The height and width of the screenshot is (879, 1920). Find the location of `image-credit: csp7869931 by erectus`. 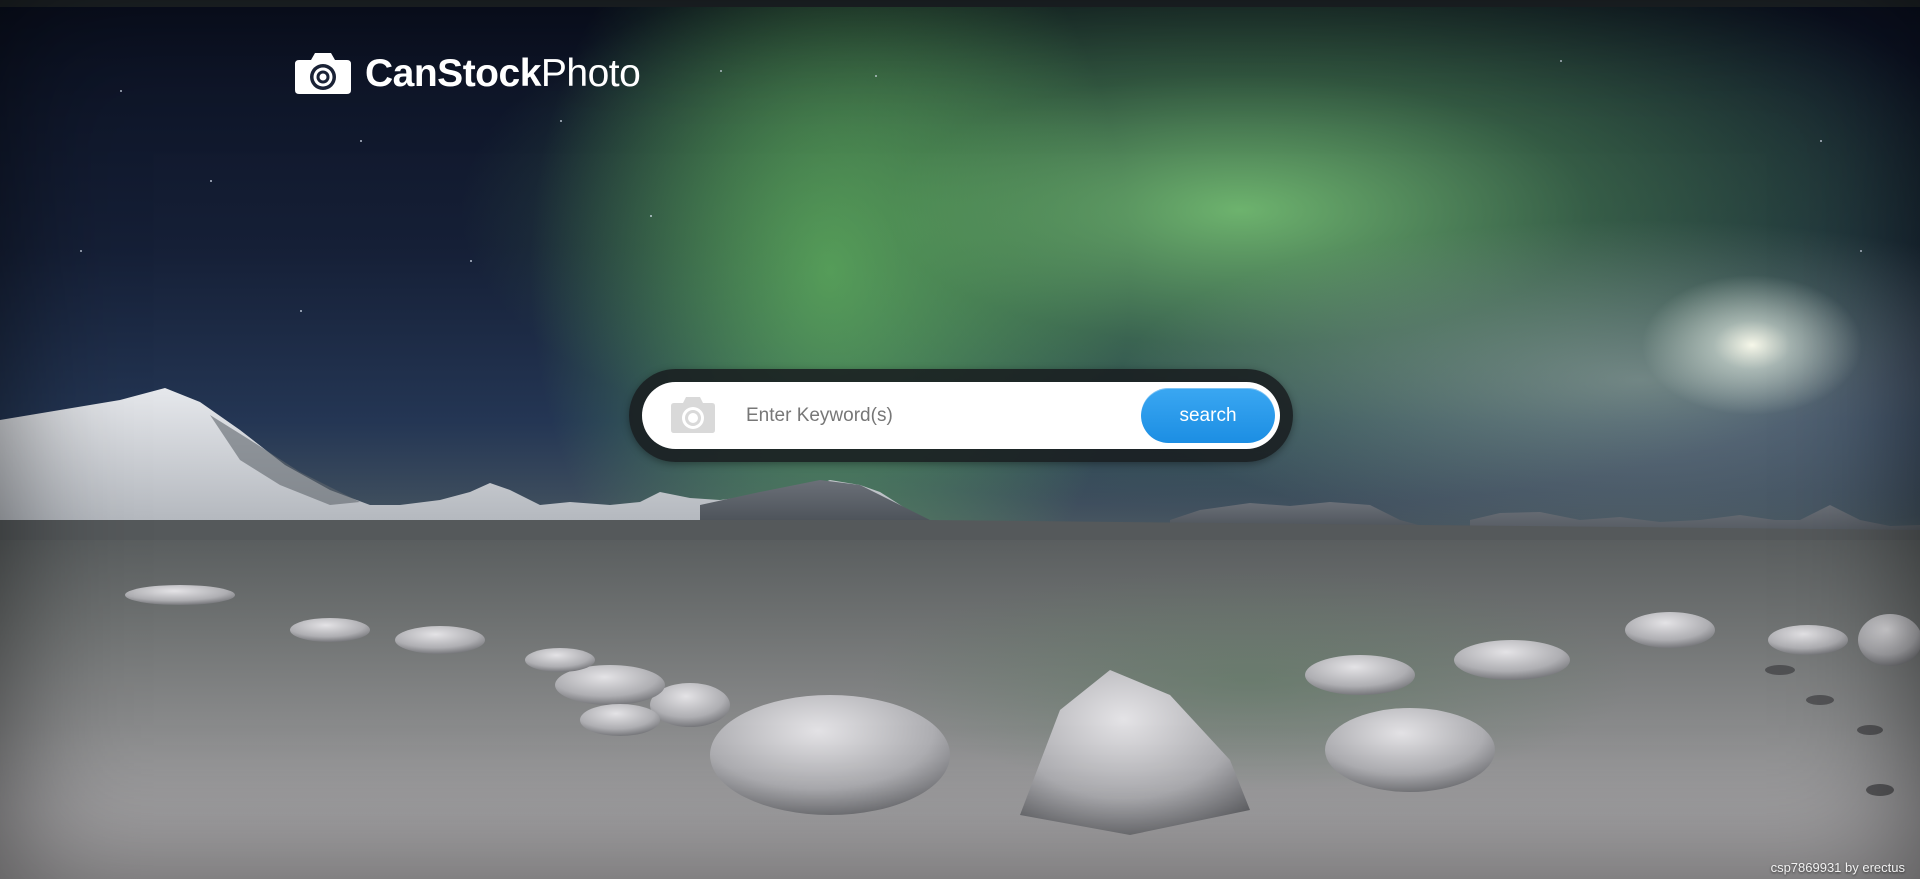

image-credit: csp7869931 by erectus is located at coordinates (1837, 867).